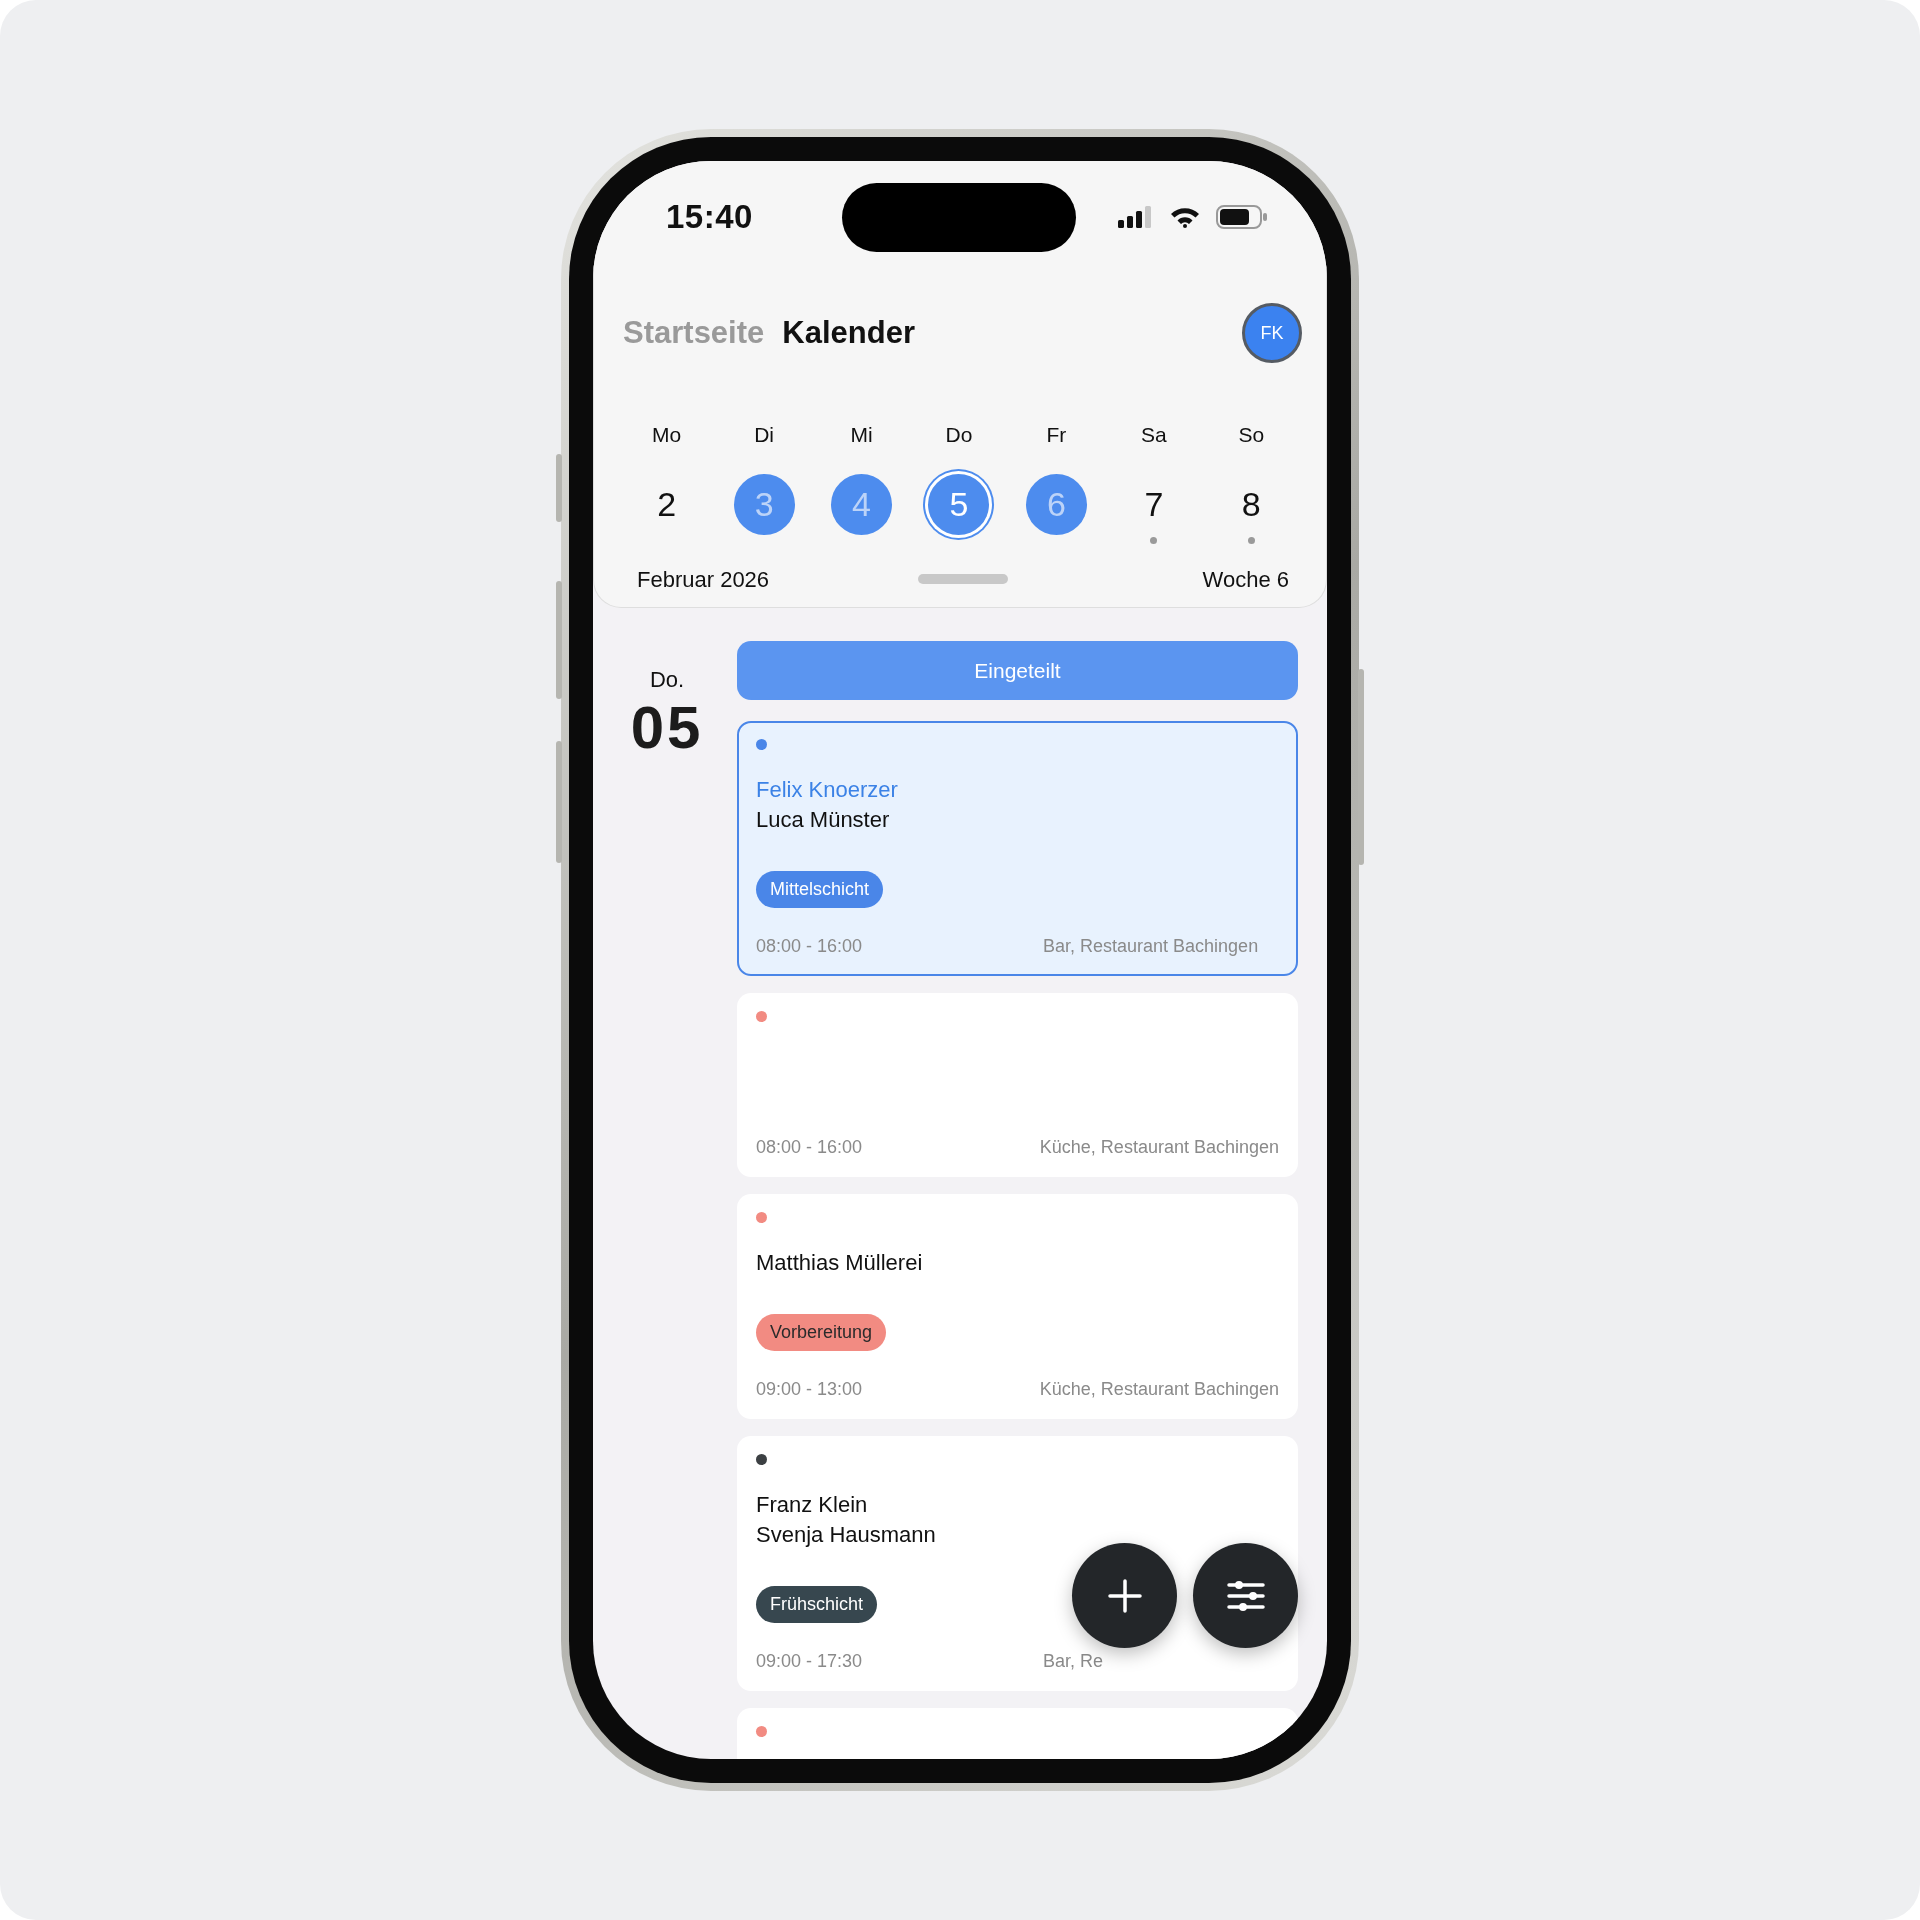 This screenshot has width=1920, height=1920. I want to click on employee-name: Felix Knoerzer, so click(827, 790).